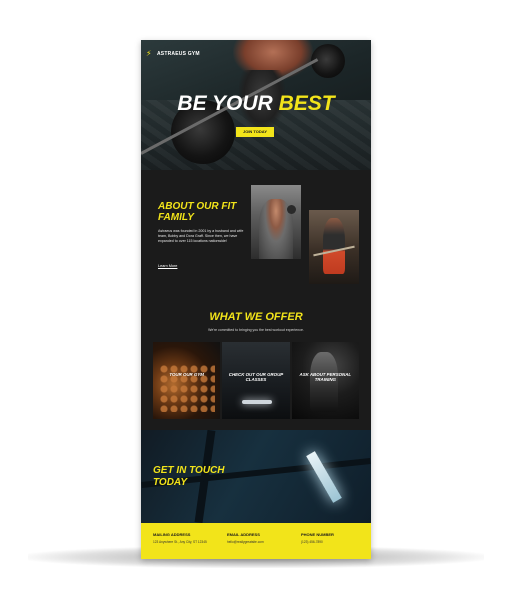  What do you see at coordinates (243, 534) in the screenshot?
I see `email-address-heading: EMAIL ADDRESS` at bounding box center [243, 534].